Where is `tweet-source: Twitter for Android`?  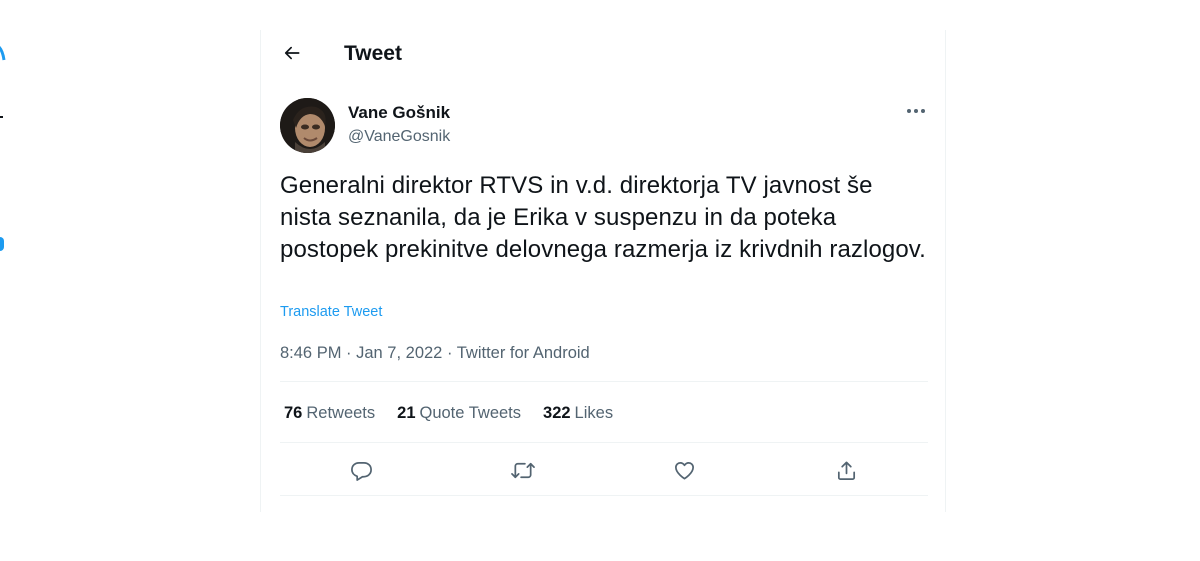
tweet-source: Twitter for Android is located at coordinates (523, 353).